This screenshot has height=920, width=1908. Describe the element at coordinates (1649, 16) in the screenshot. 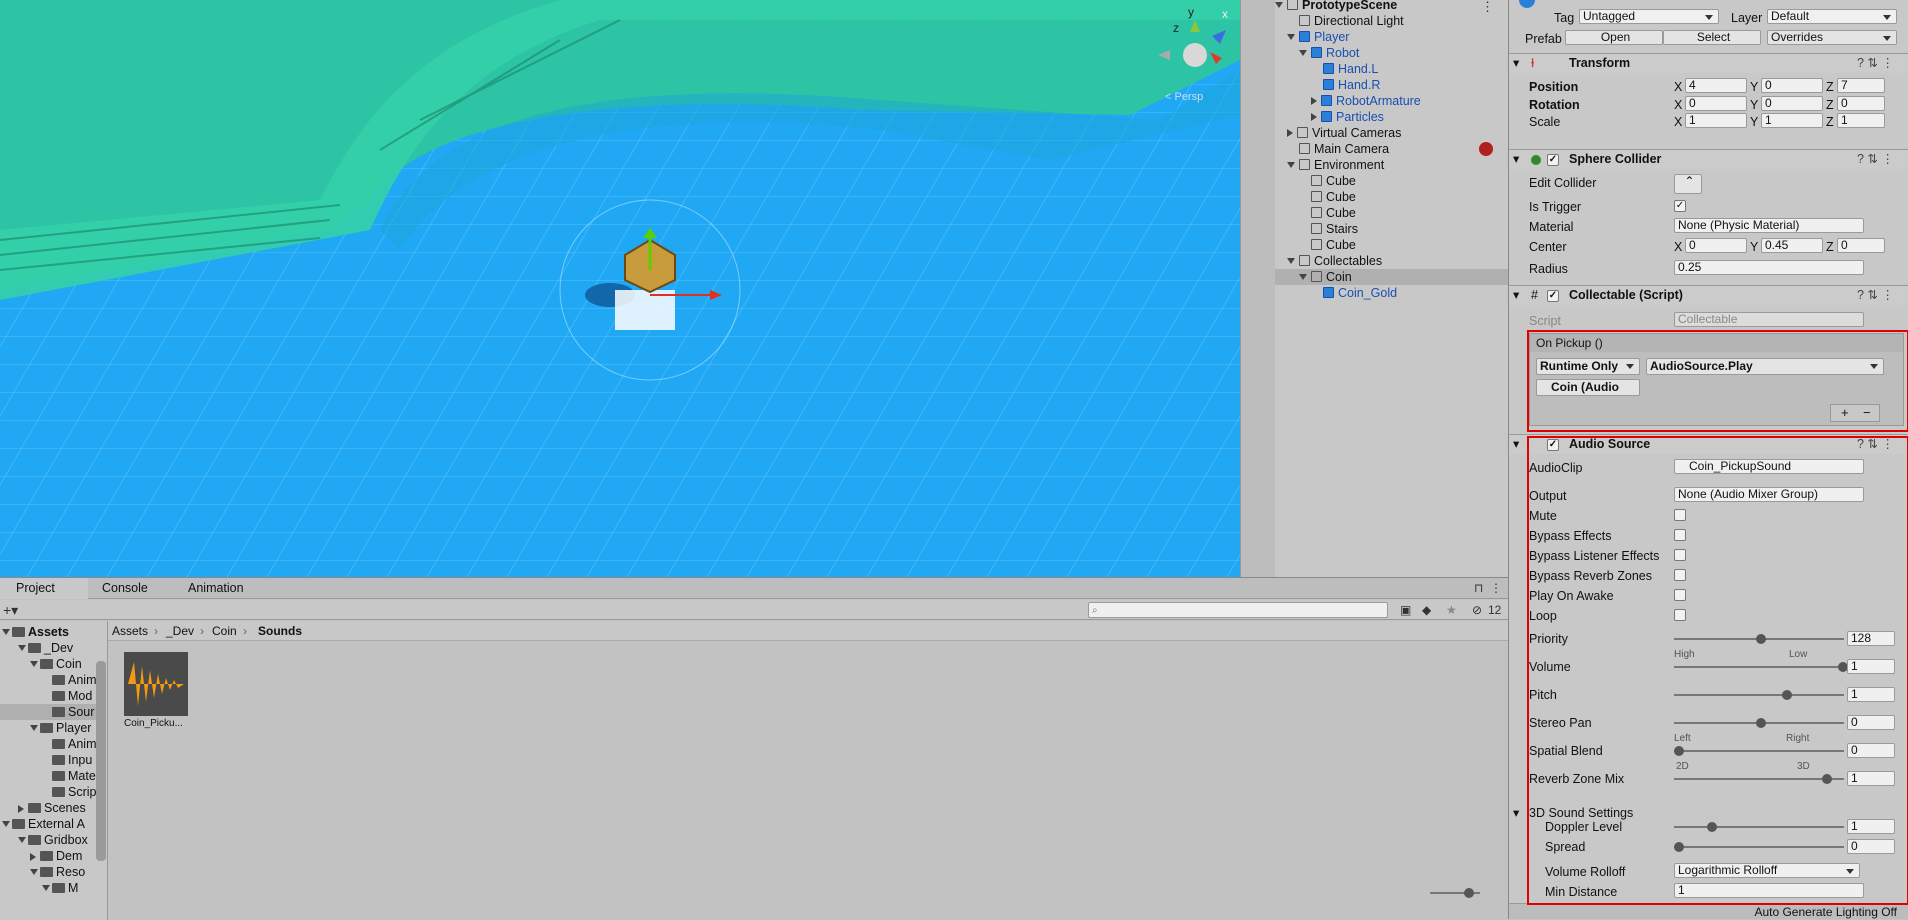

I see `tag-dropdown: Untagged` at that location.